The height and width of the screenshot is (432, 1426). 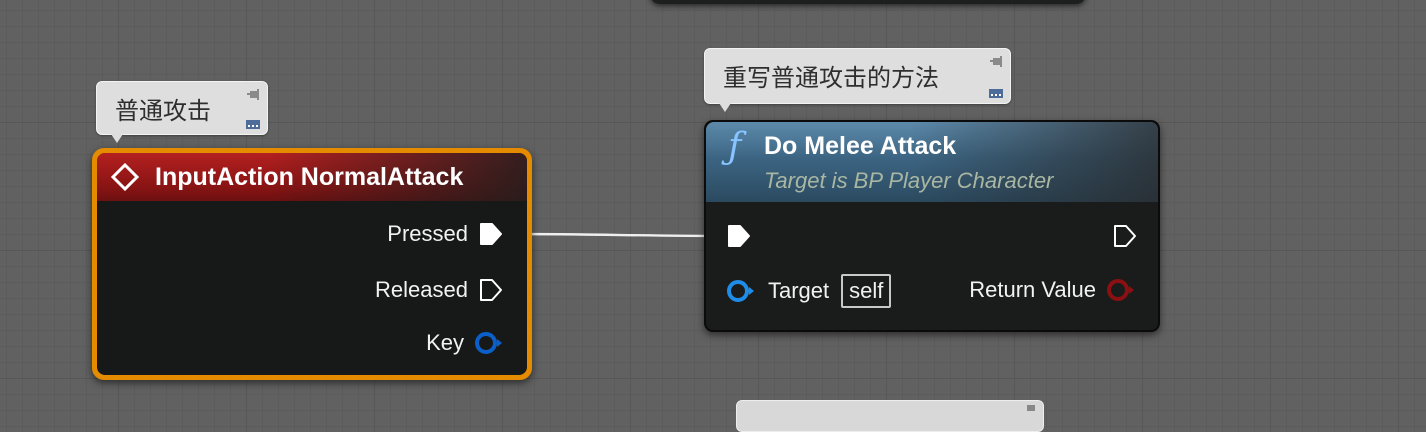 What do you see at coordinates (735, 146) in the screenshot?
I see `function-f-icon: ƒ` at bounding box center [735, 146].